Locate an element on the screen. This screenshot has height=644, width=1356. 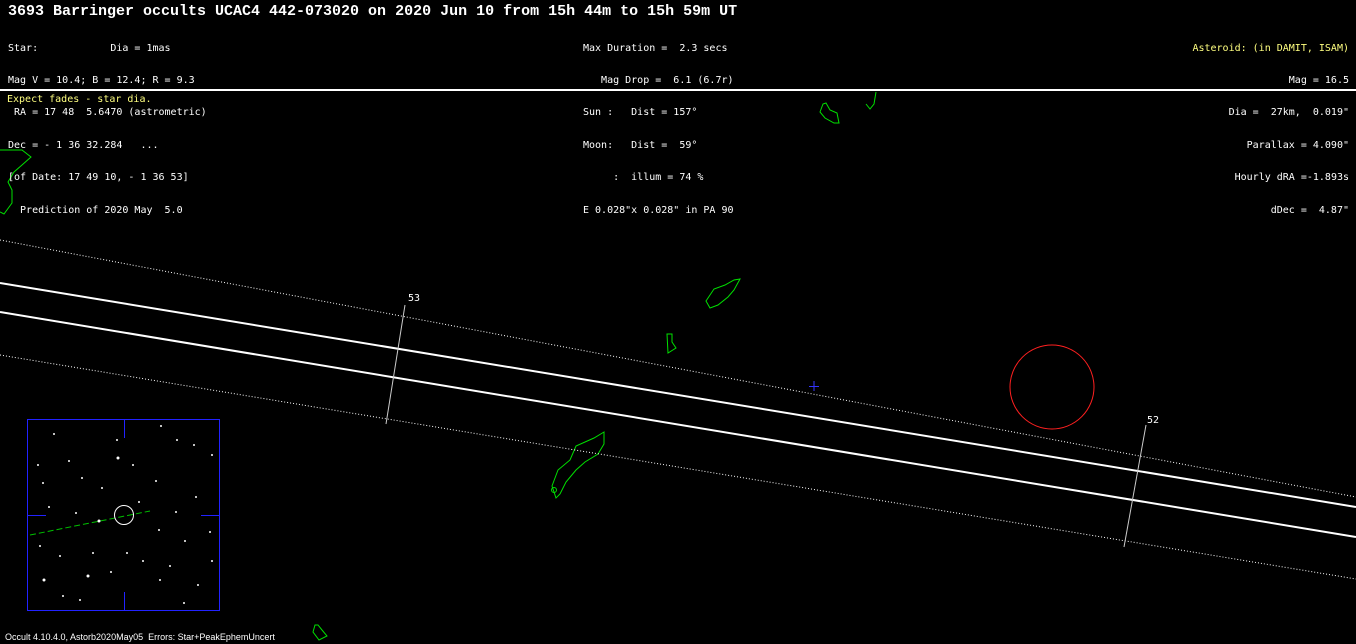
event-info-line: Moon: Dist = 59° is located at coordinates (640, 145).